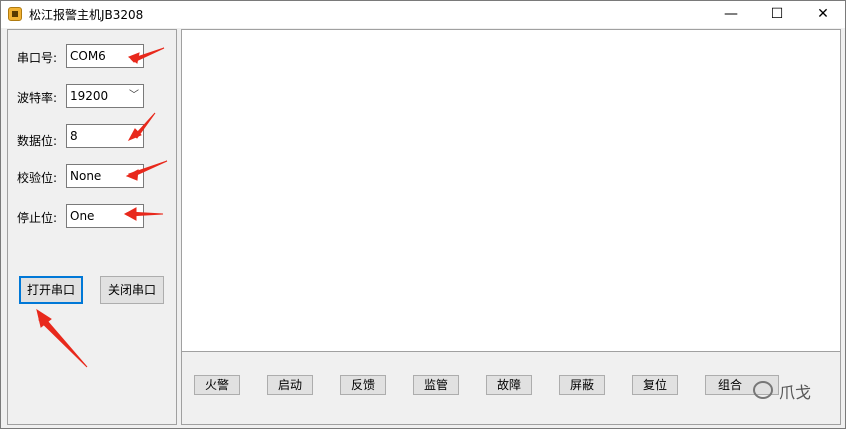 The width and height of the screenshot is (846, 430). What do you see at coordinates (63, 341) in the screenshot?
I see `arrow-openport-icon` at bounding box center [63, 341].